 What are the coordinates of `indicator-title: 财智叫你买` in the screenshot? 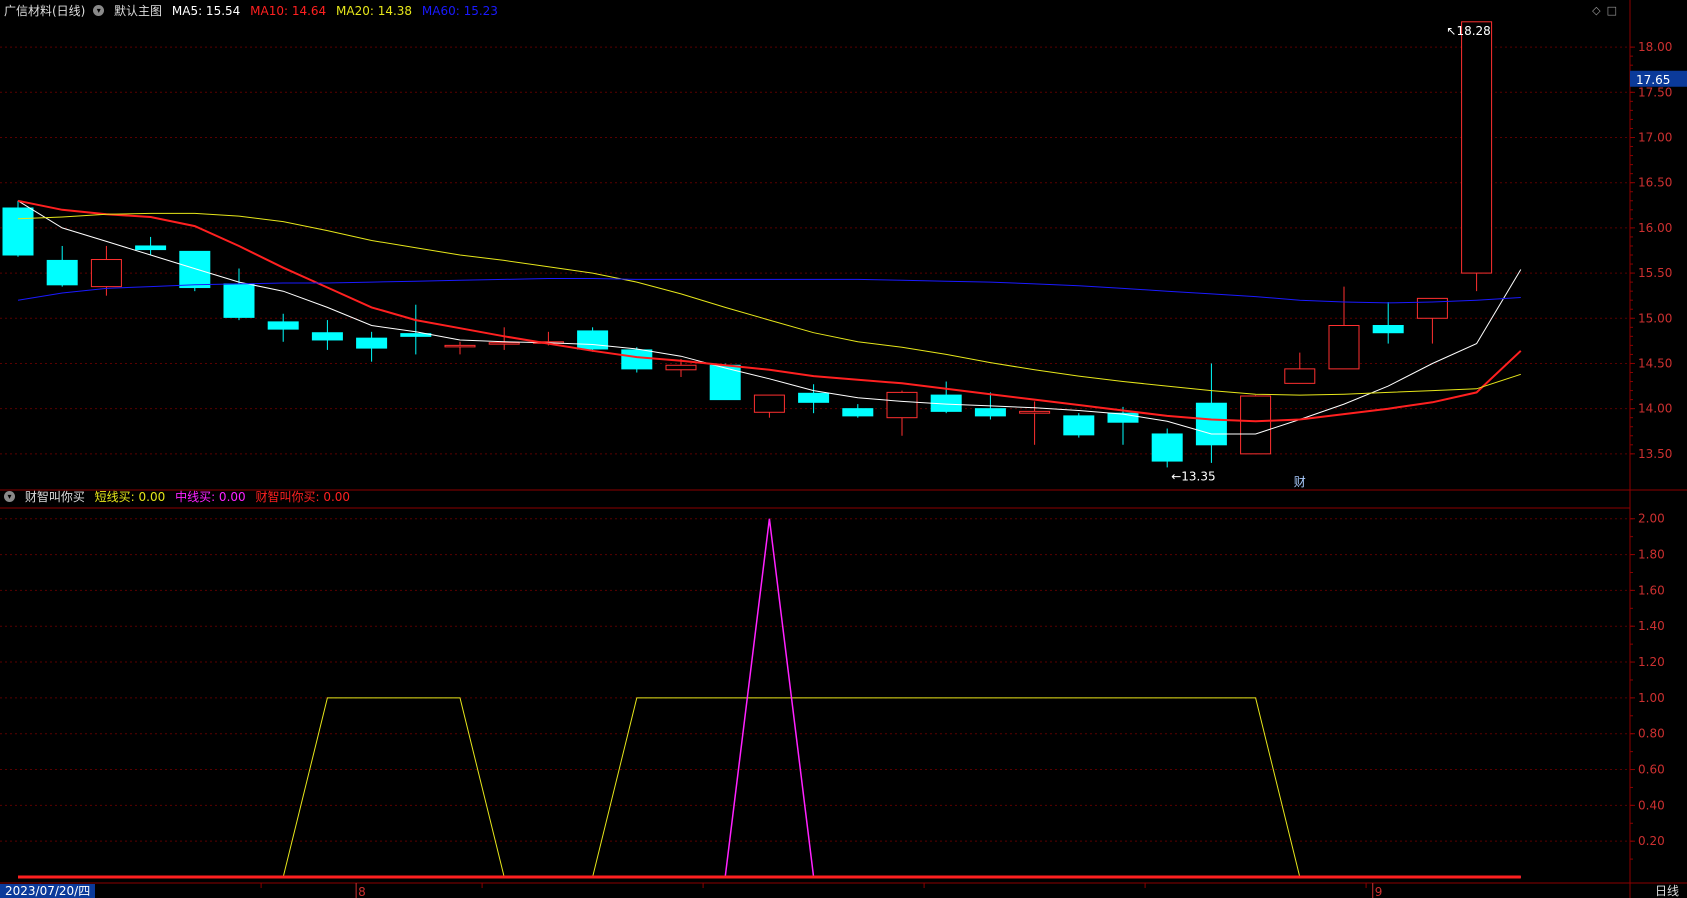 It's located at (55, 497).